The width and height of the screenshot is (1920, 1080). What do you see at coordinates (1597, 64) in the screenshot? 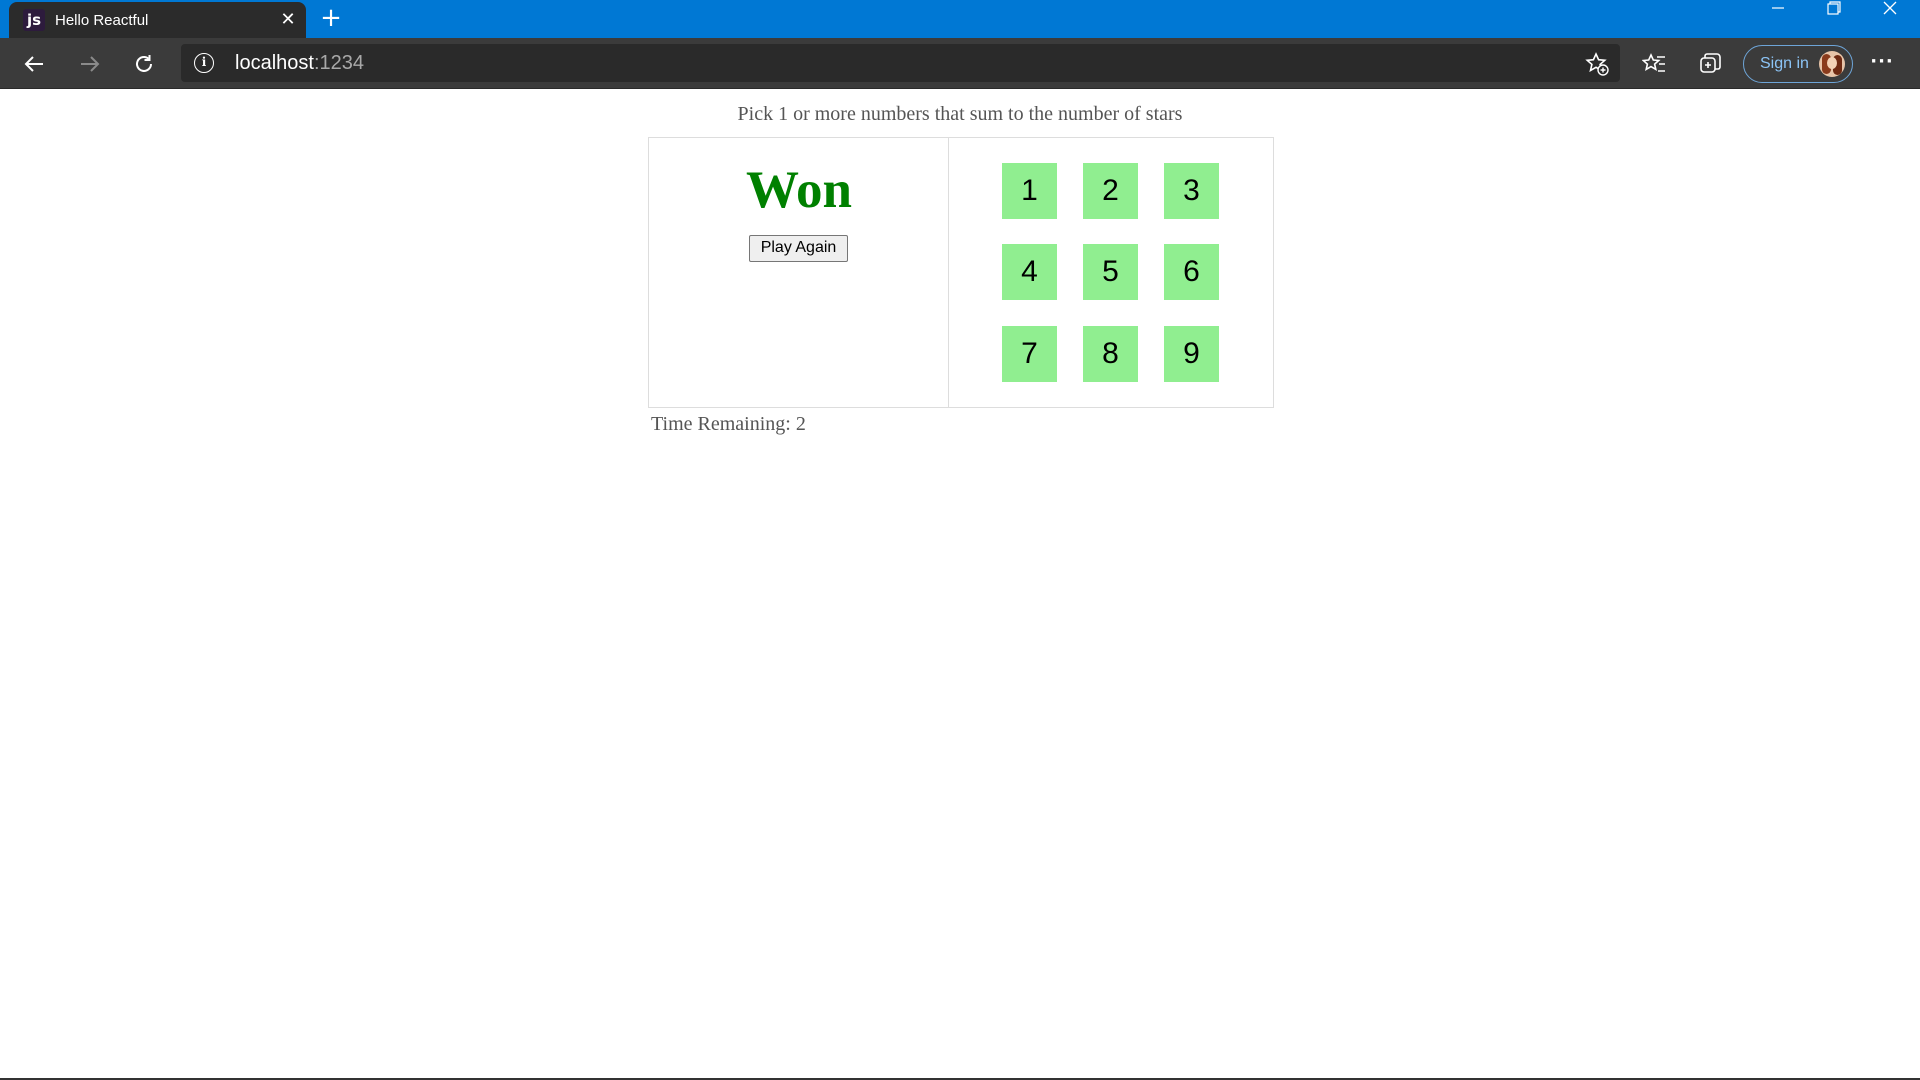
I see `star-plus-icon` at bounding box center [1597, 64].